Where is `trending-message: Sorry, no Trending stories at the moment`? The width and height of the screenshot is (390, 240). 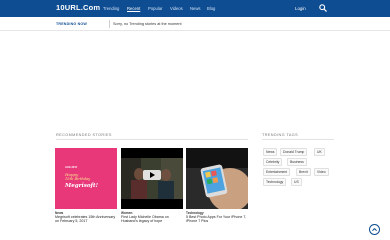
trending-message: Sorry, no Trending stories at the moment is located at coordinates (147, 24).